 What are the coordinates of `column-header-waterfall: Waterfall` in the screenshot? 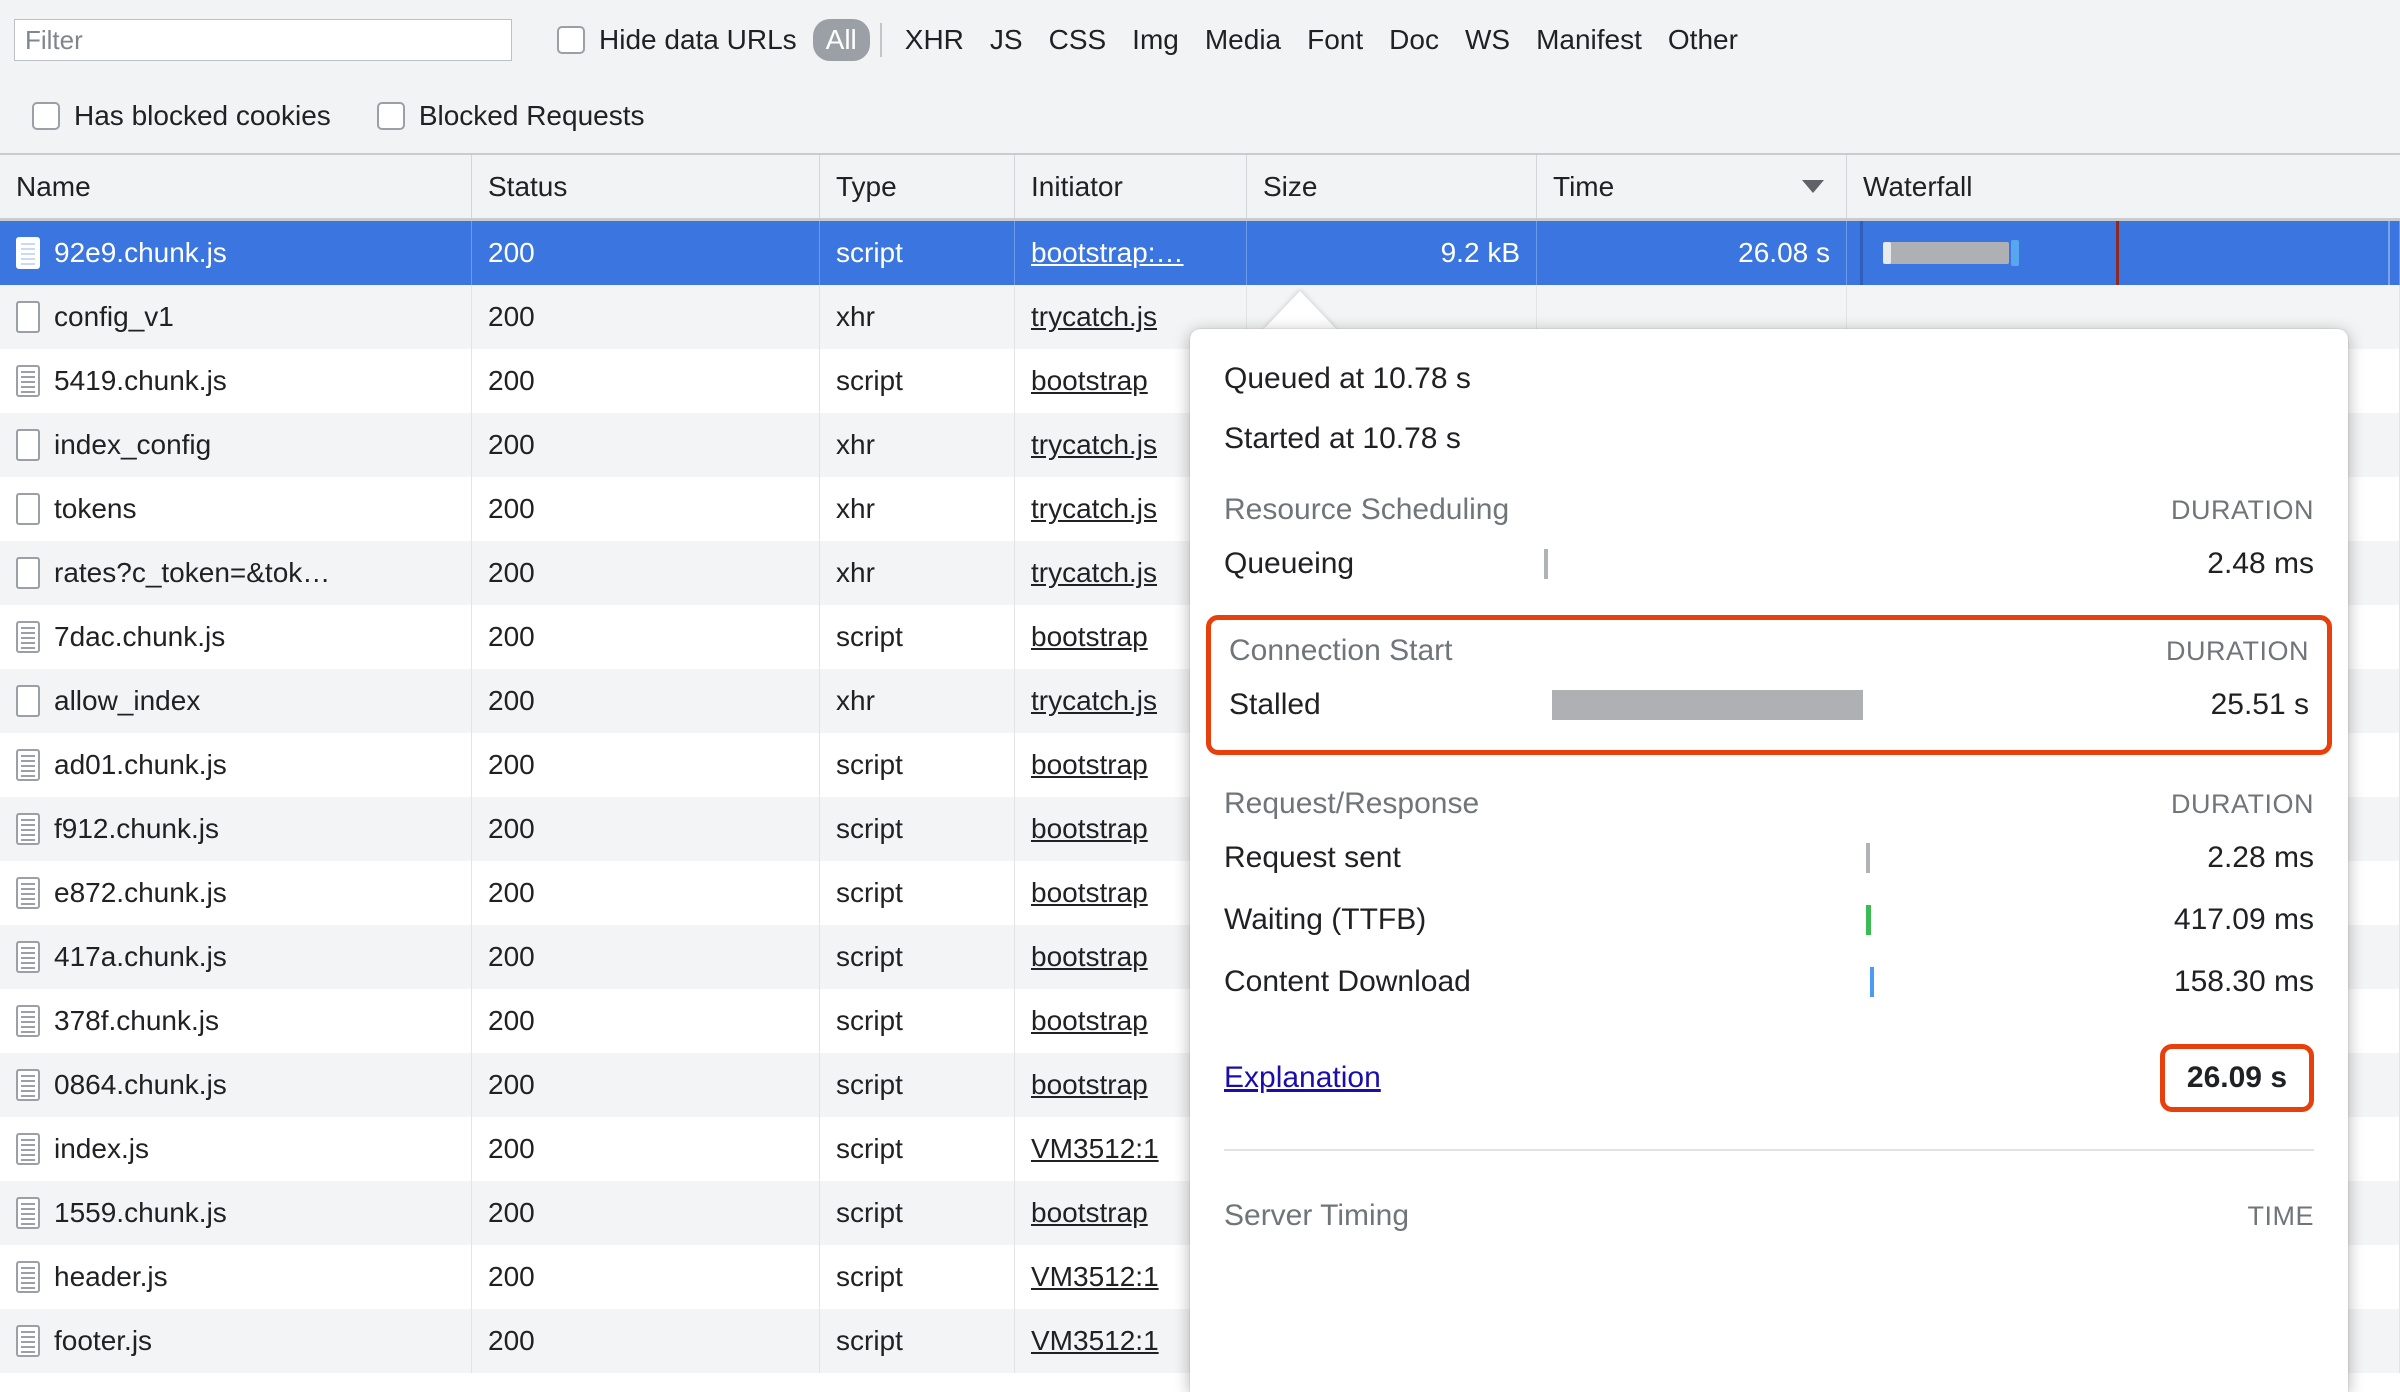 It's located at (2123, 186).